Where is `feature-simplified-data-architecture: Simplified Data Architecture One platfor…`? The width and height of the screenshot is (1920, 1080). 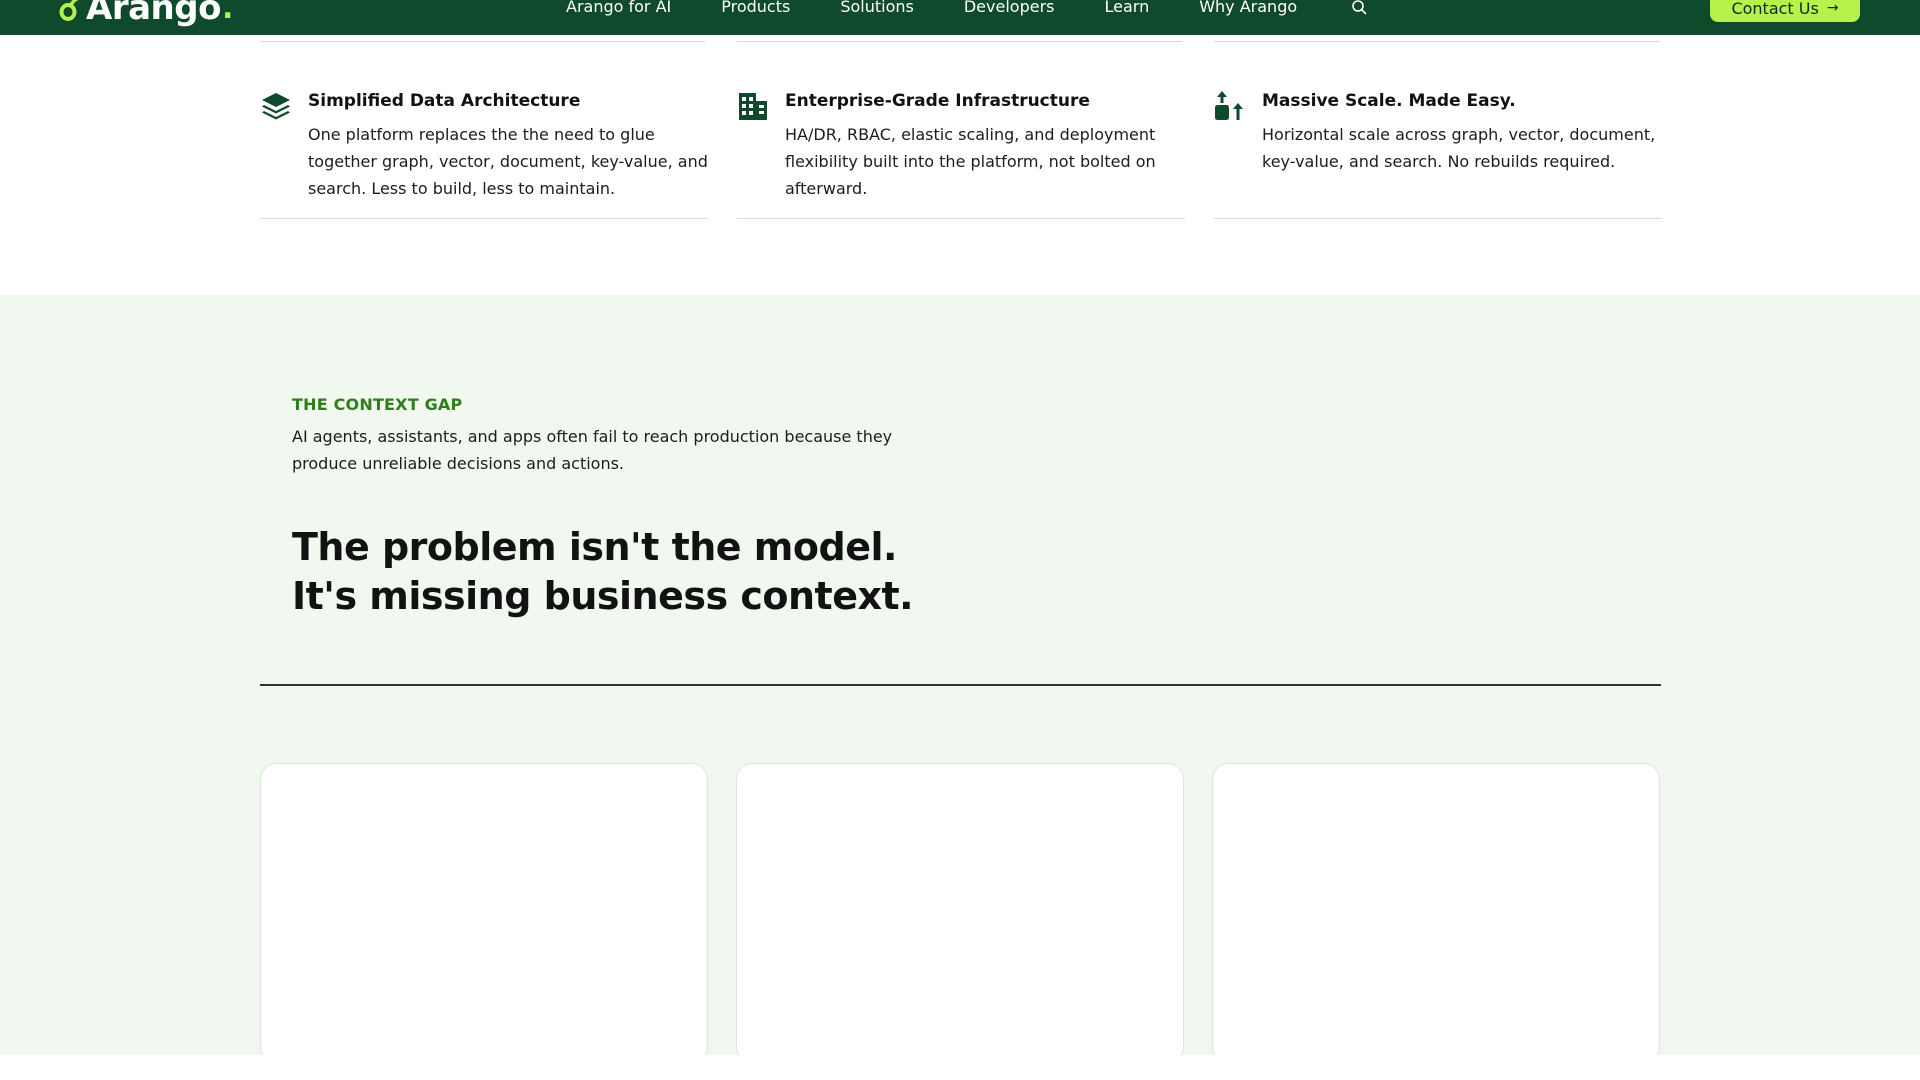 feature-simplified-data-architecture: Simplified Data Architecture One platfor… is located at coordinates (484, 153).